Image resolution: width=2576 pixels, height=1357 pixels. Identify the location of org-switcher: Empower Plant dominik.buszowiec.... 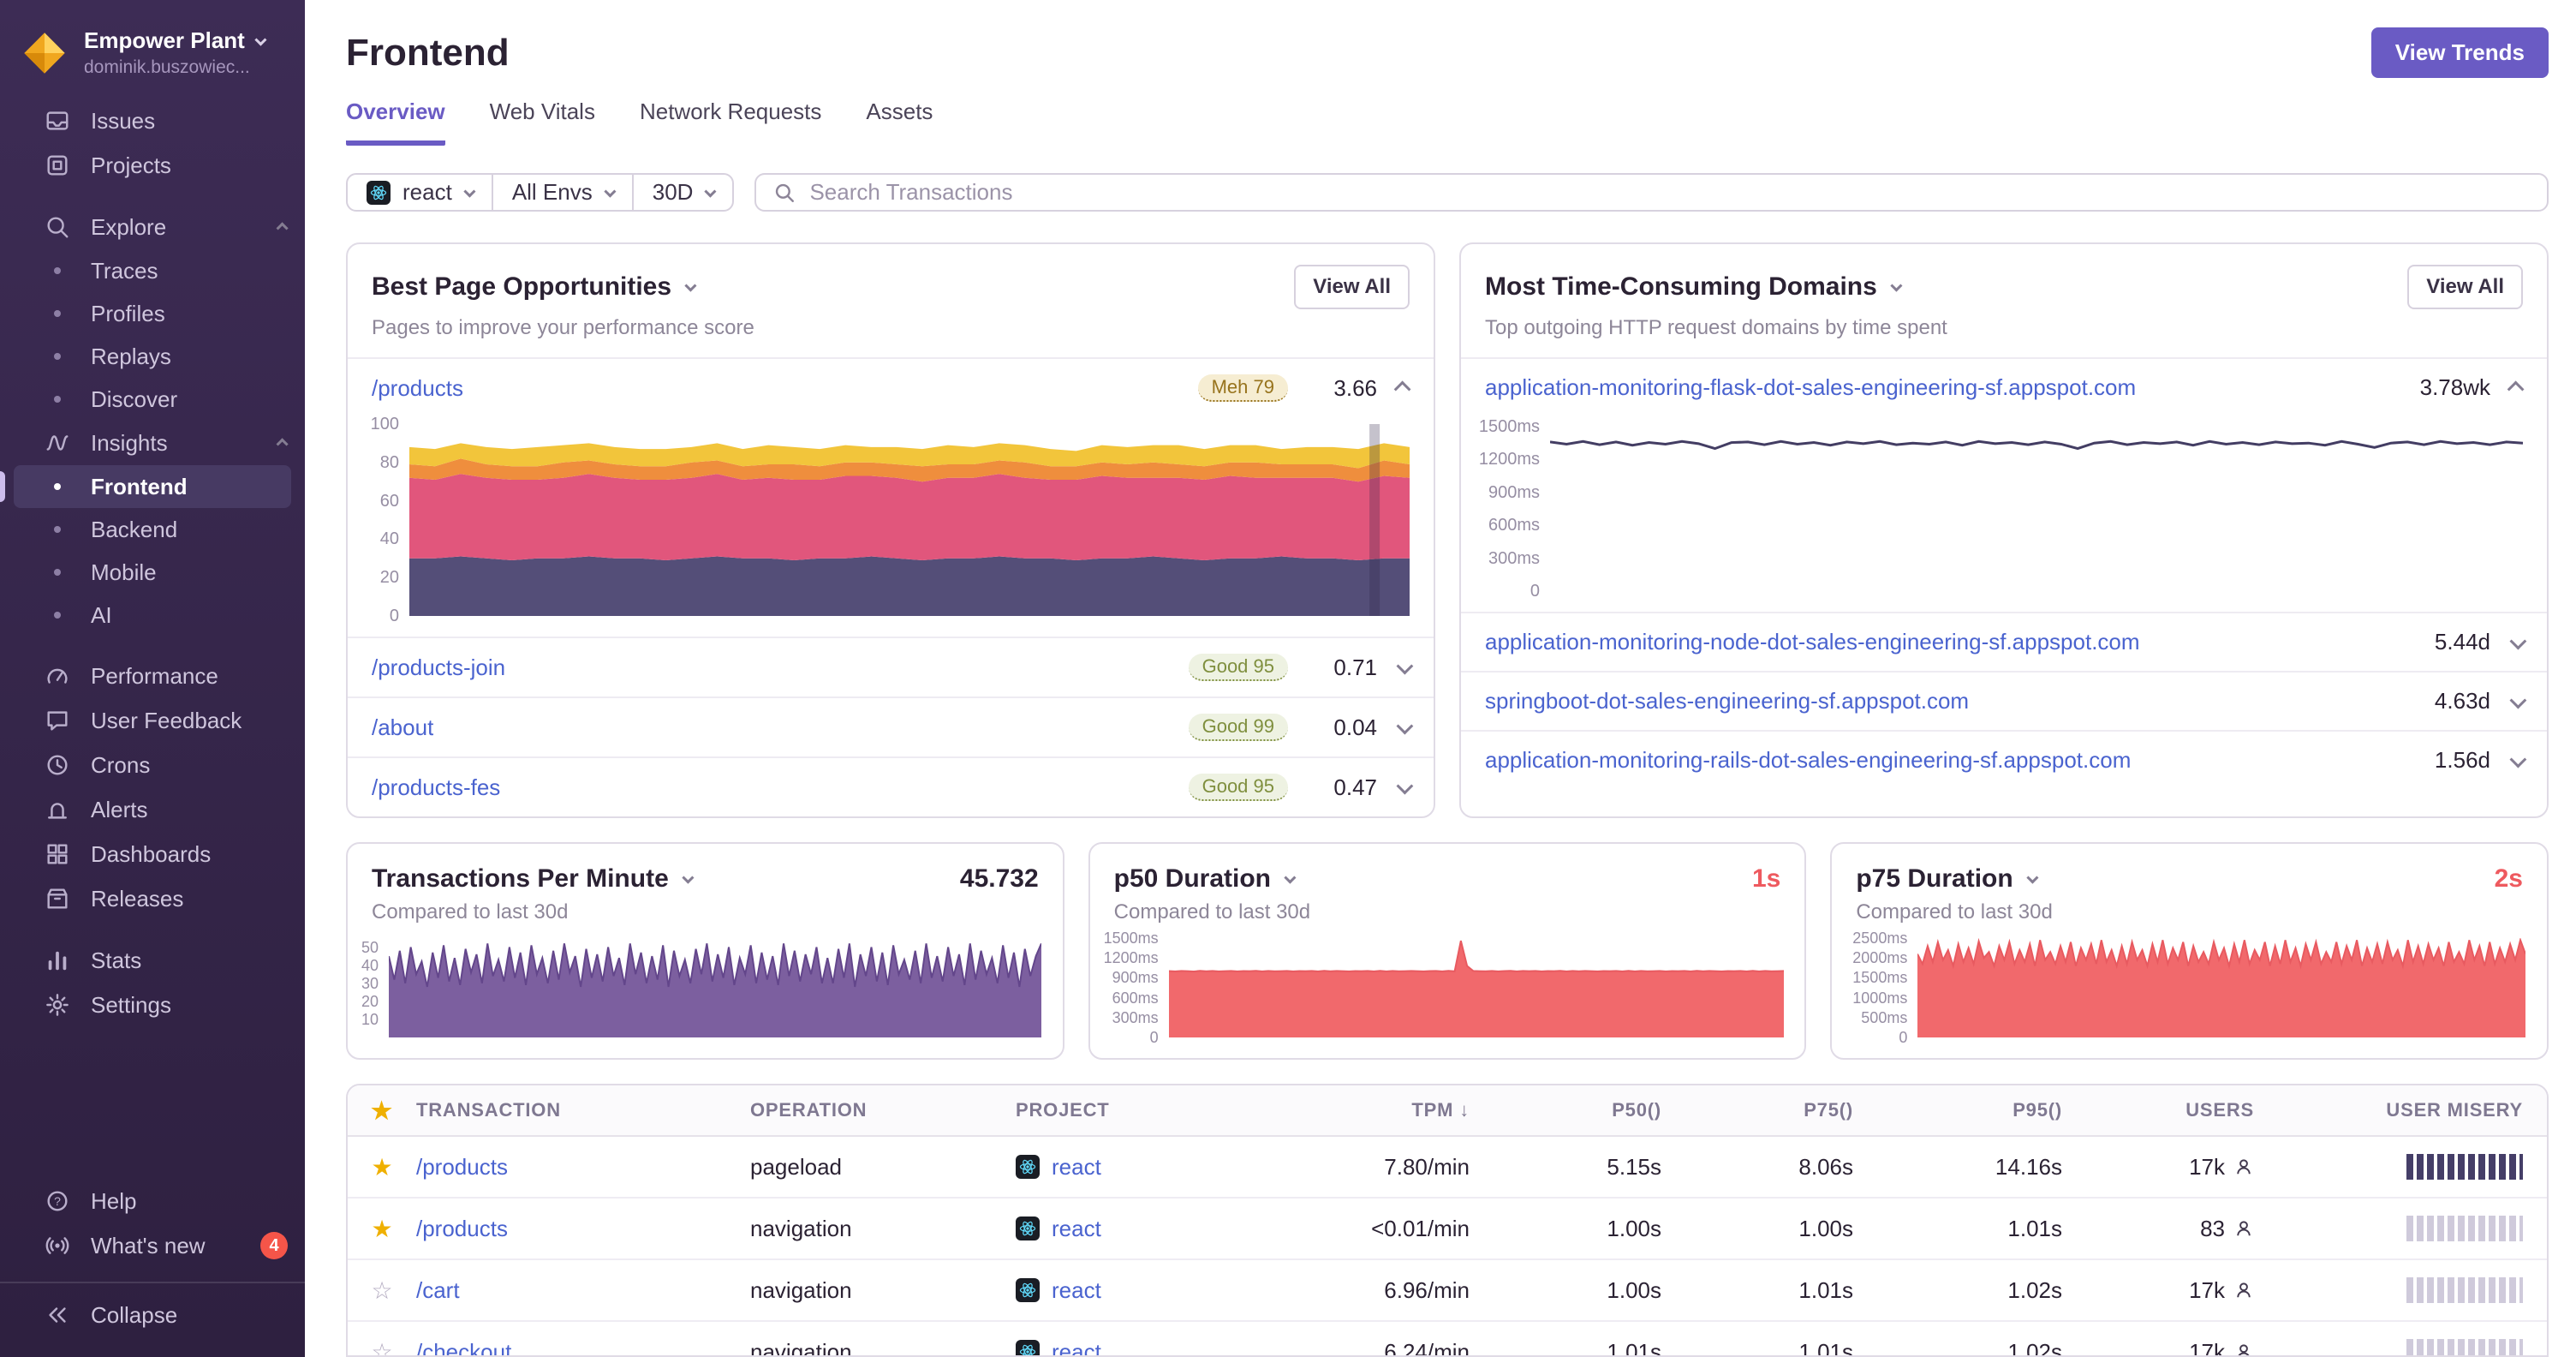
(152, 58).